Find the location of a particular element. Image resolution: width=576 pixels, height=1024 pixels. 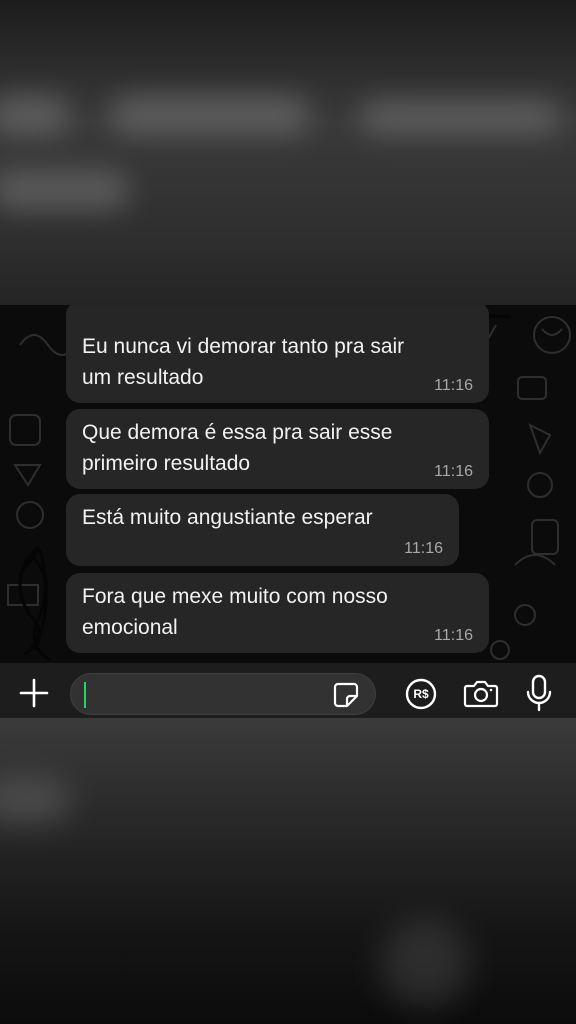

voice-message-button is located at coordinates (539, 693).